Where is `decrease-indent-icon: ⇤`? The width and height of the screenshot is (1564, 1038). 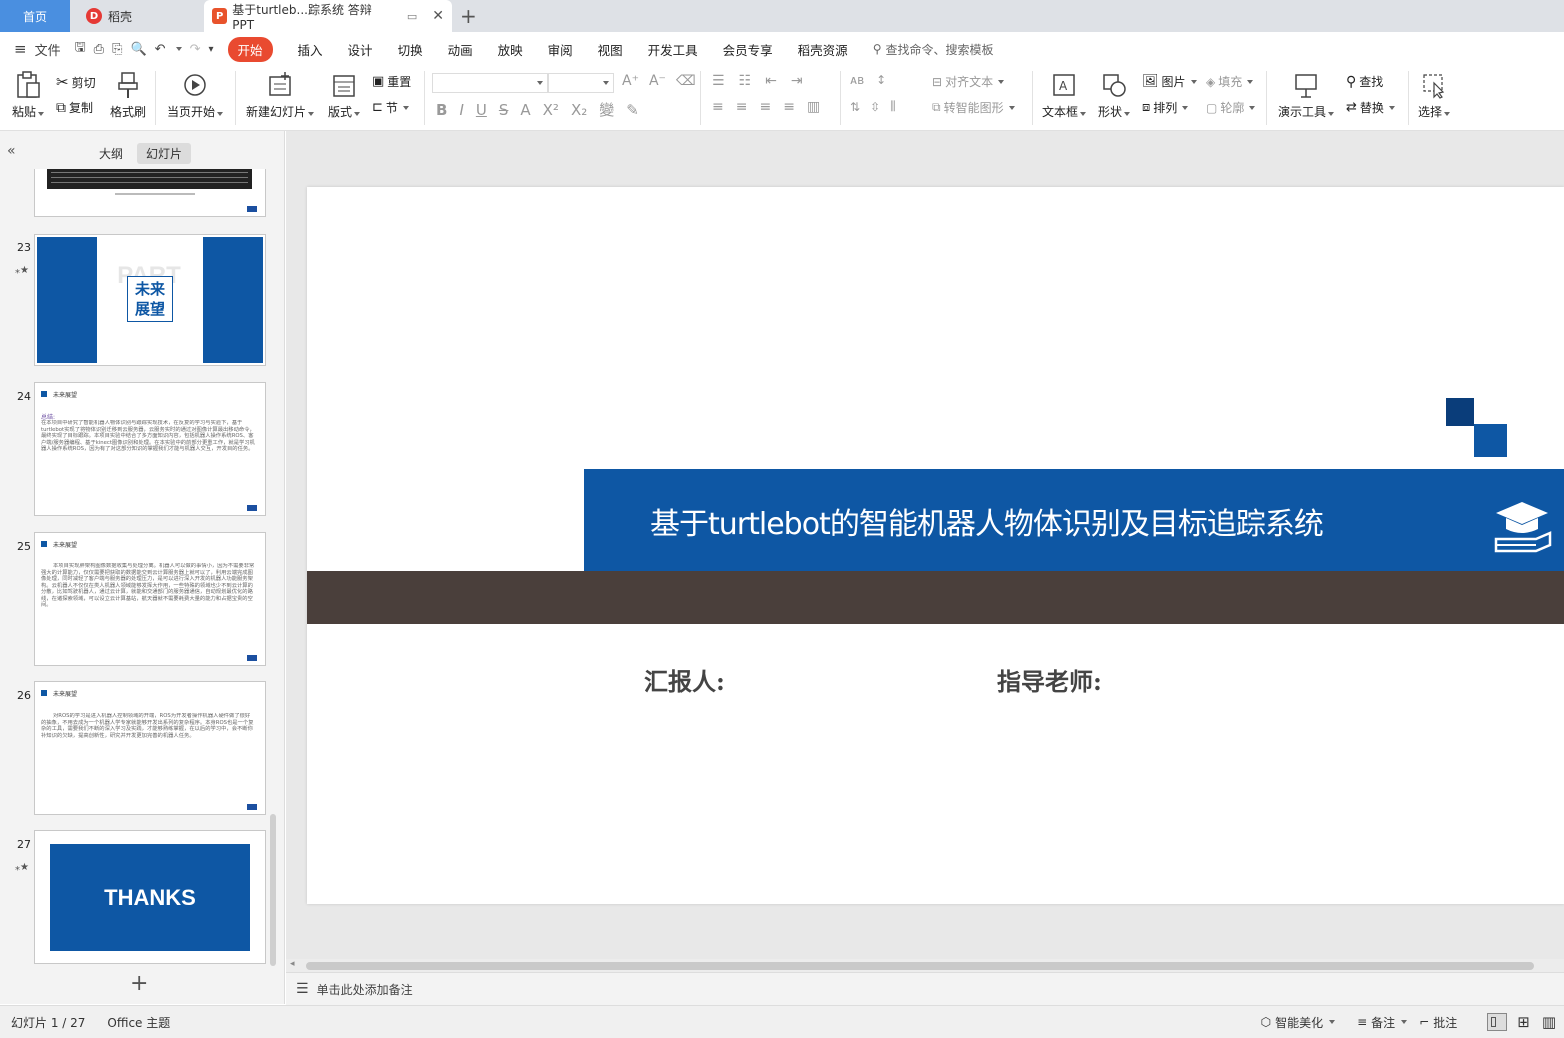
decrease-indent-icon: ⇤ is located at coordinates (771, 81).